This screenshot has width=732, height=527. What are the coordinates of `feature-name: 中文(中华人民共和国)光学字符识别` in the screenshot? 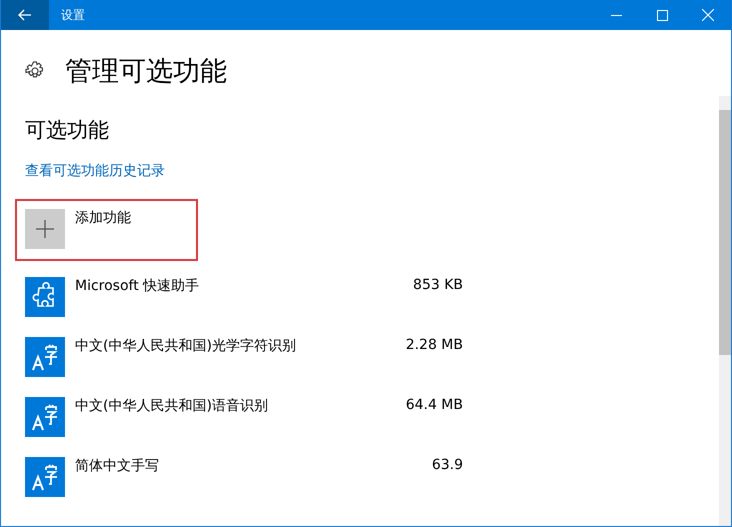 It's located at (186, 346).